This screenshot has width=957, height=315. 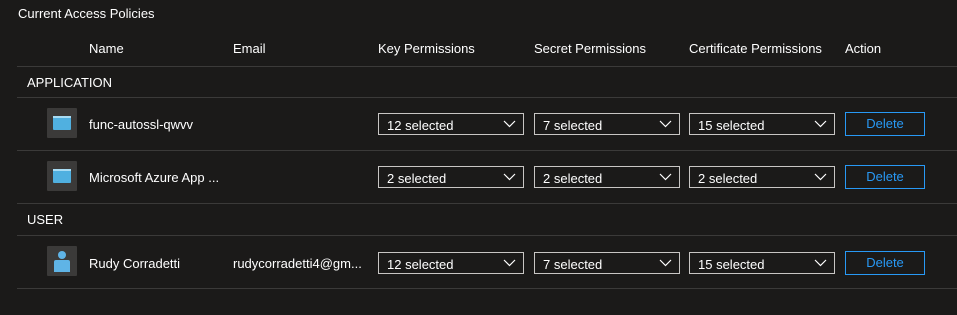 I want to click on section-user: USER, so click(x=487, y=219).